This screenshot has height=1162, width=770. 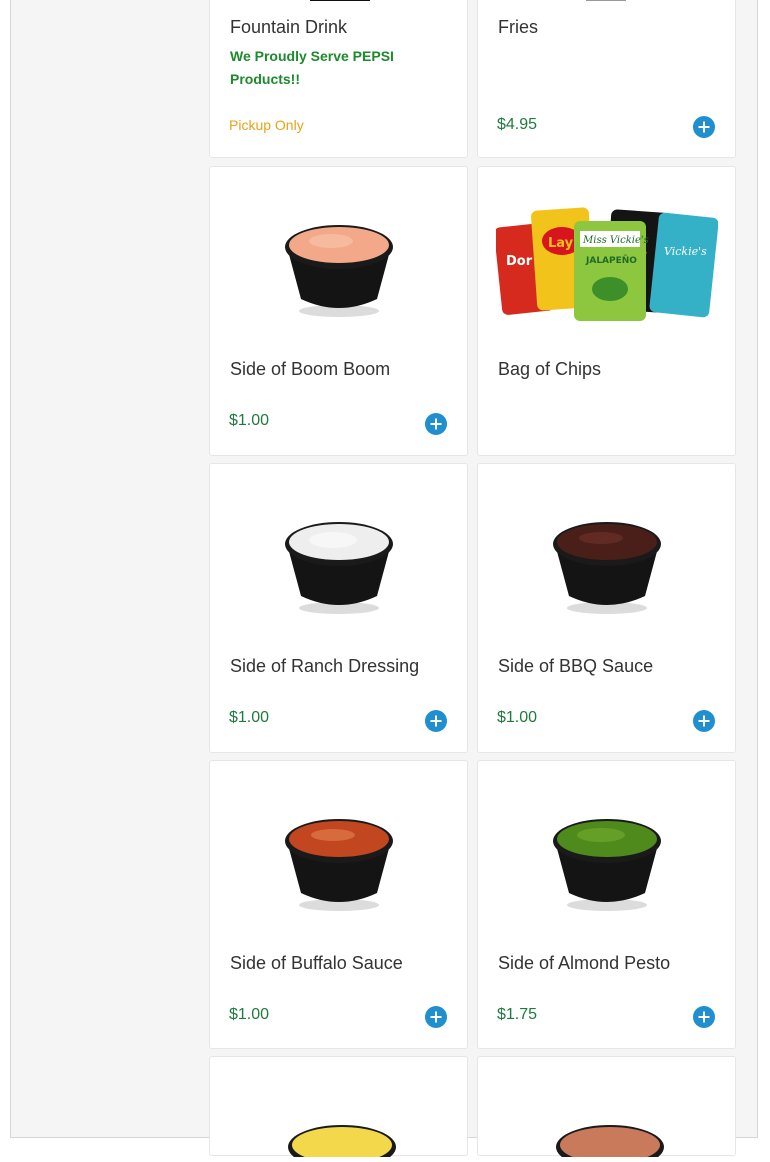 I want to click on item-name: Side of Buffalo Sauce, so click(x=316, y=963).